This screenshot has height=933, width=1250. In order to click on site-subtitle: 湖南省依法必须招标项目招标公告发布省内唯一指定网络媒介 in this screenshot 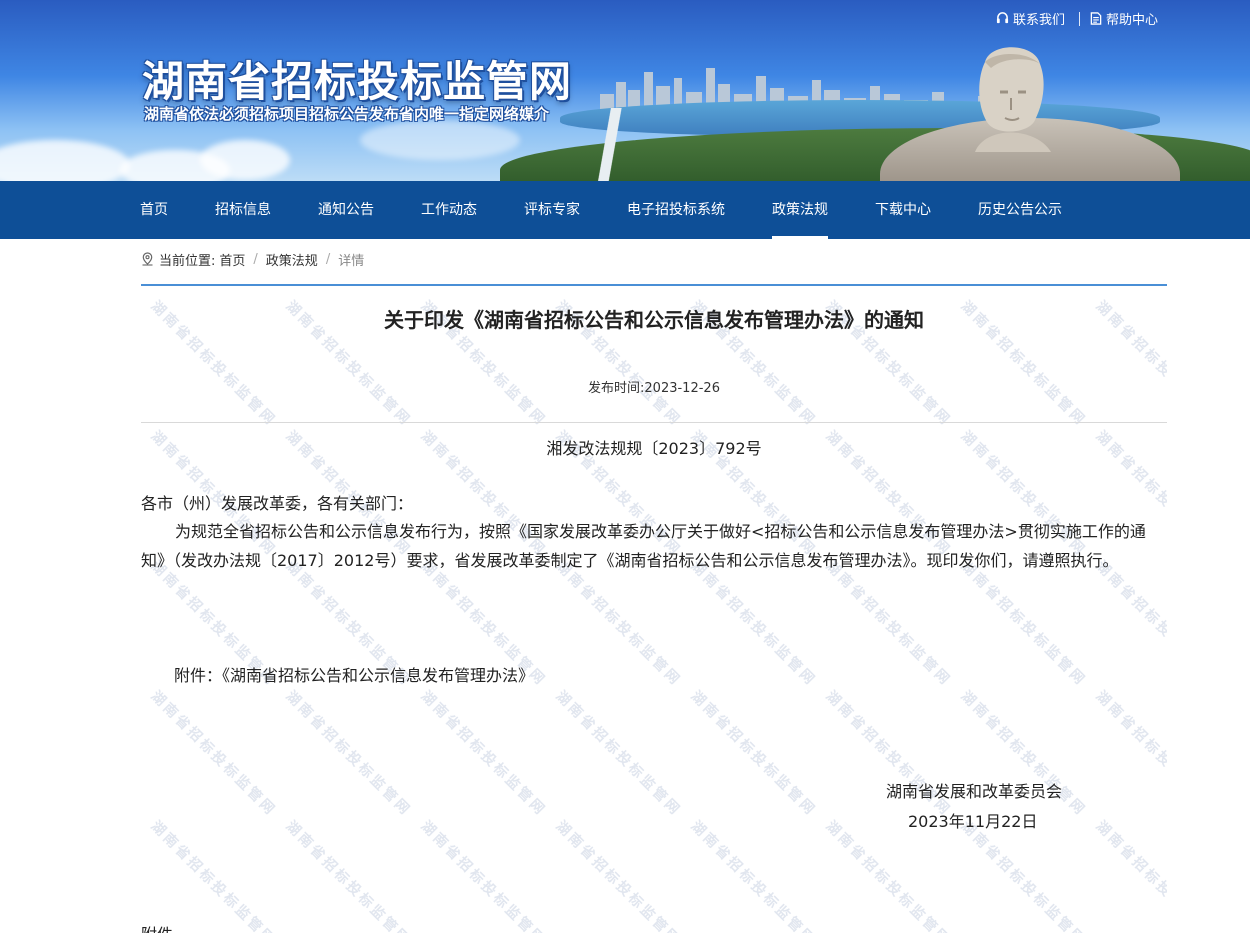, I will do `click(347, 114)`.